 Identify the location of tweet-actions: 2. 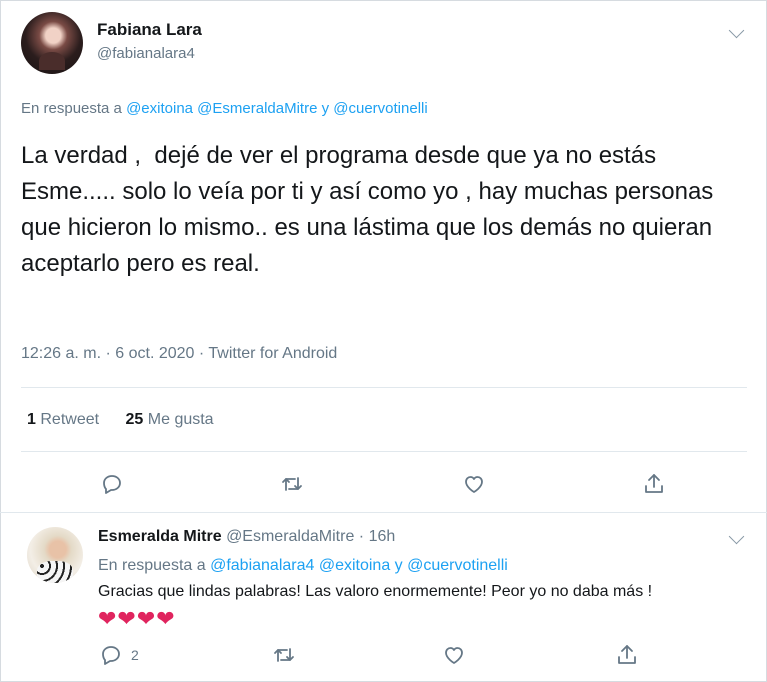
(383, 656).